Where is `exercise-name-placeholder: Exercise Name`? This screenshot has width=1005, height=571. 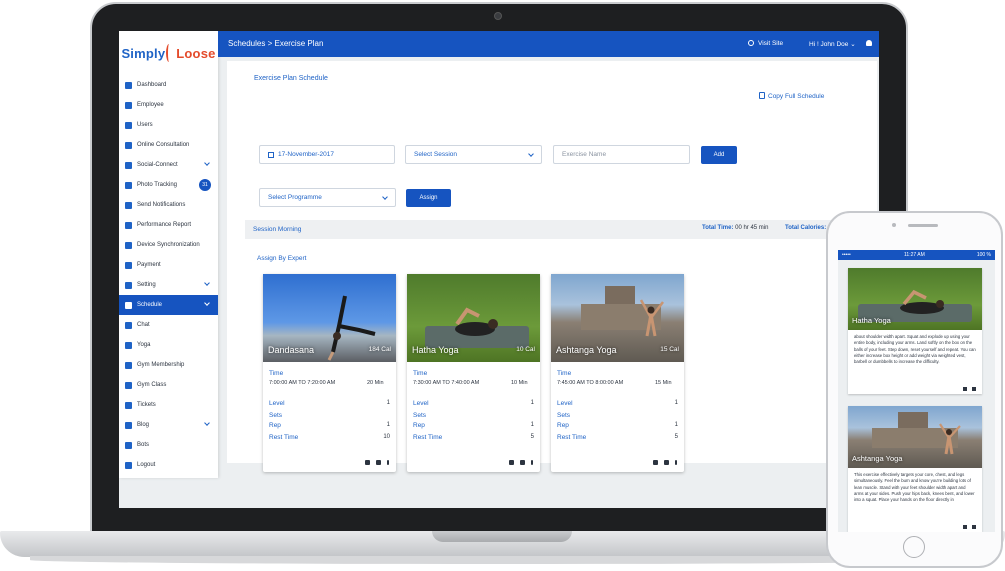
exercise-name-placeholder: Exercise Name is located at coordinates (584, 154).